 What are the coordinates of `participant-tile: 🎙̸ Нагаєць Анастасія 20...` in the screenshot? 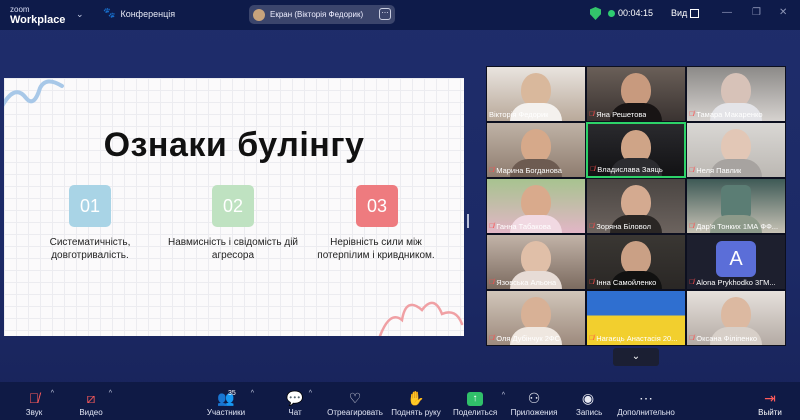 It's located at (636, 318).